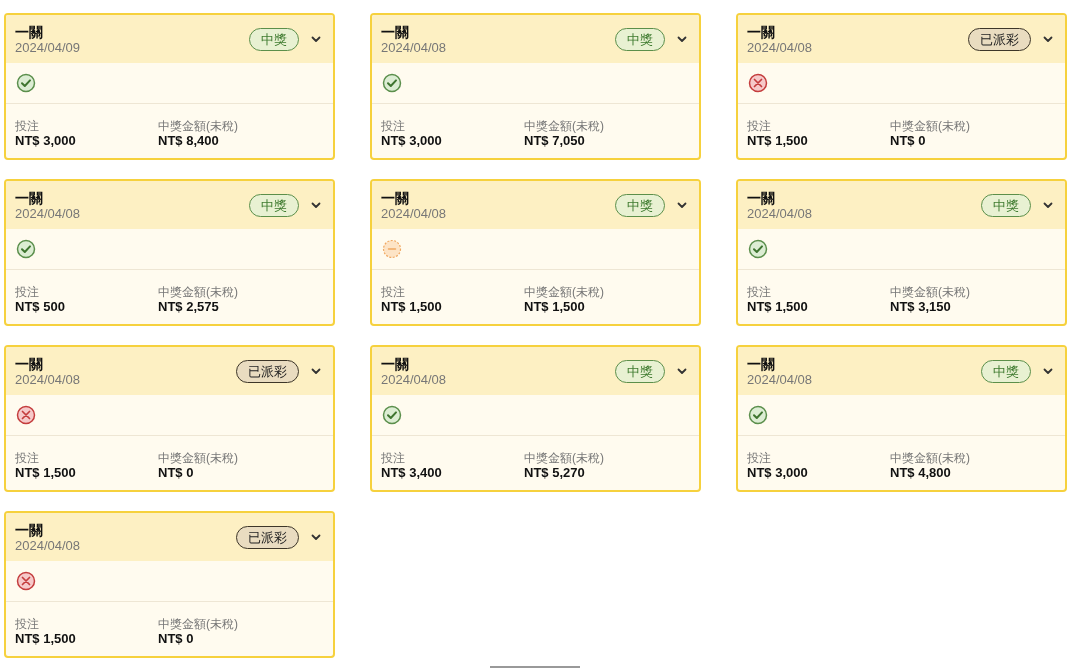 The height and width of the screenshot is (669, 1080). Describe the element at coordinates (189, 140) in the screenshot. I see `payout-amount: NT$ 8,400` at that location.